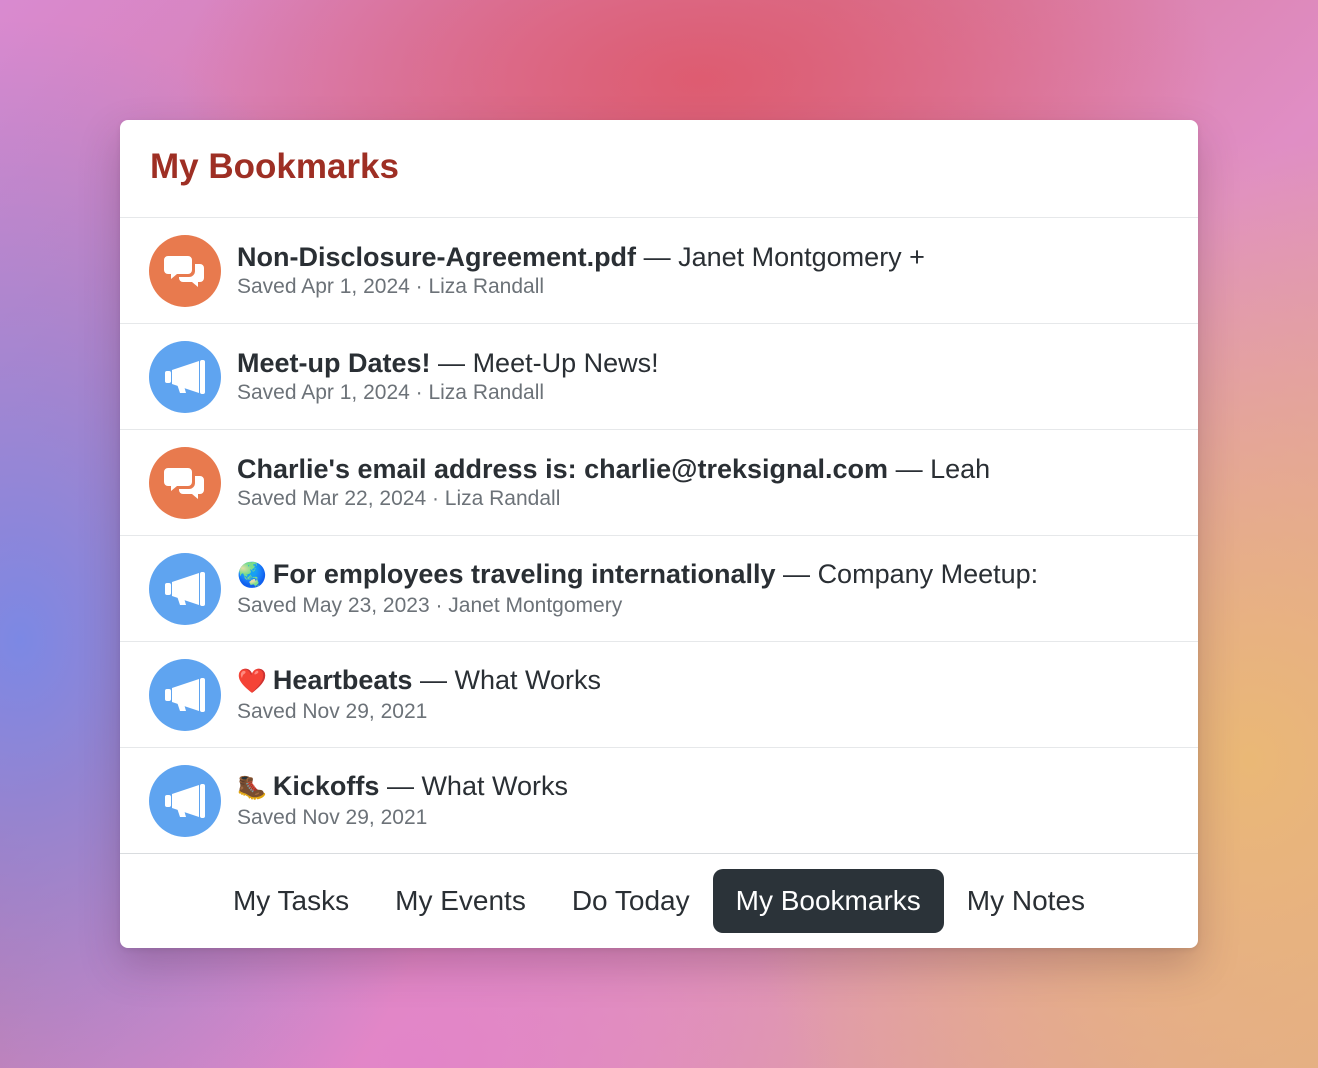 This screenshot has height=1068, width=1318. I want to click on globe-emoji-icon: 🌏, so click(252, 575).